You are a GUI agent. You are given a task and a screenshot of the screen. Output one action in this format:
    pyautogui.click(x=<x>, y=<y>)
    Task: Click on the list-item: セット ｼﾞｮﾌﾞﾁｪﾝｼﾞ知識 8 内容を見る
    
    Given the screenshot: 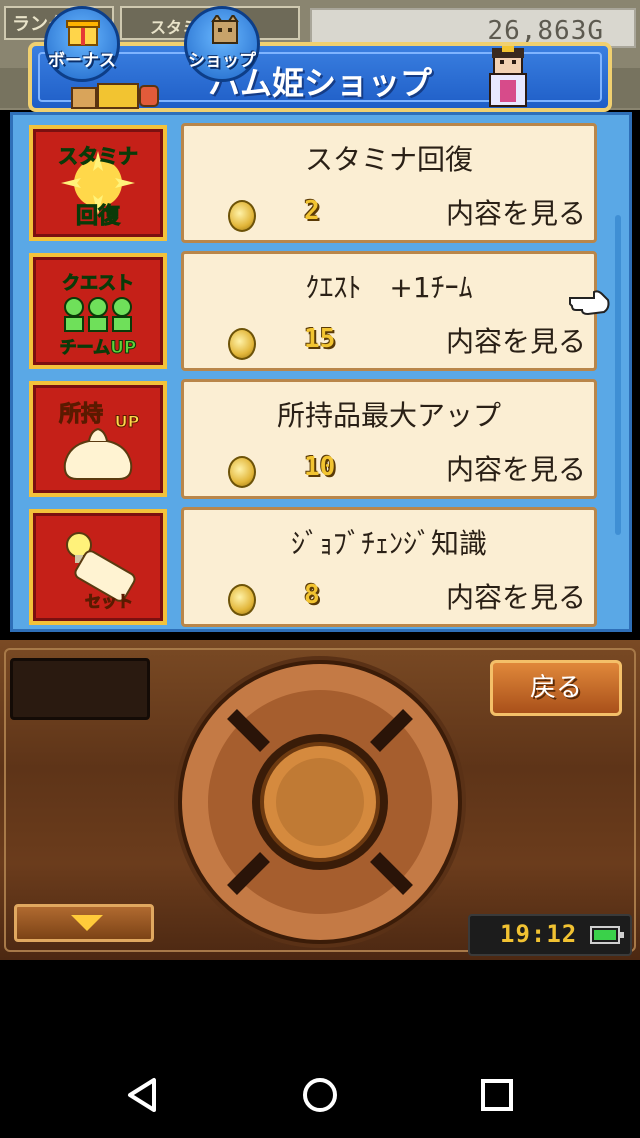 What is the action you would take?
    pyautogui.click(x=312, y=565)
    